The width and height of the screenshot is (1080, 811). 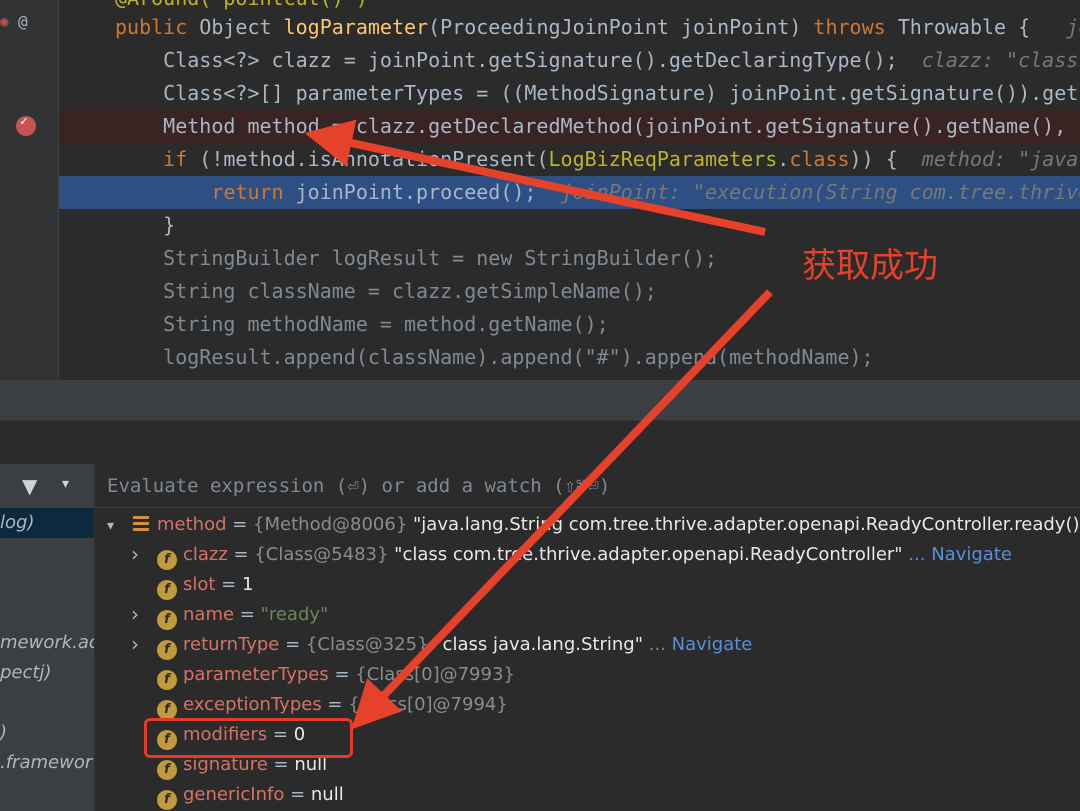 I want to click on code-token: @Around("pointcut()"), so click(x=241, y=5).